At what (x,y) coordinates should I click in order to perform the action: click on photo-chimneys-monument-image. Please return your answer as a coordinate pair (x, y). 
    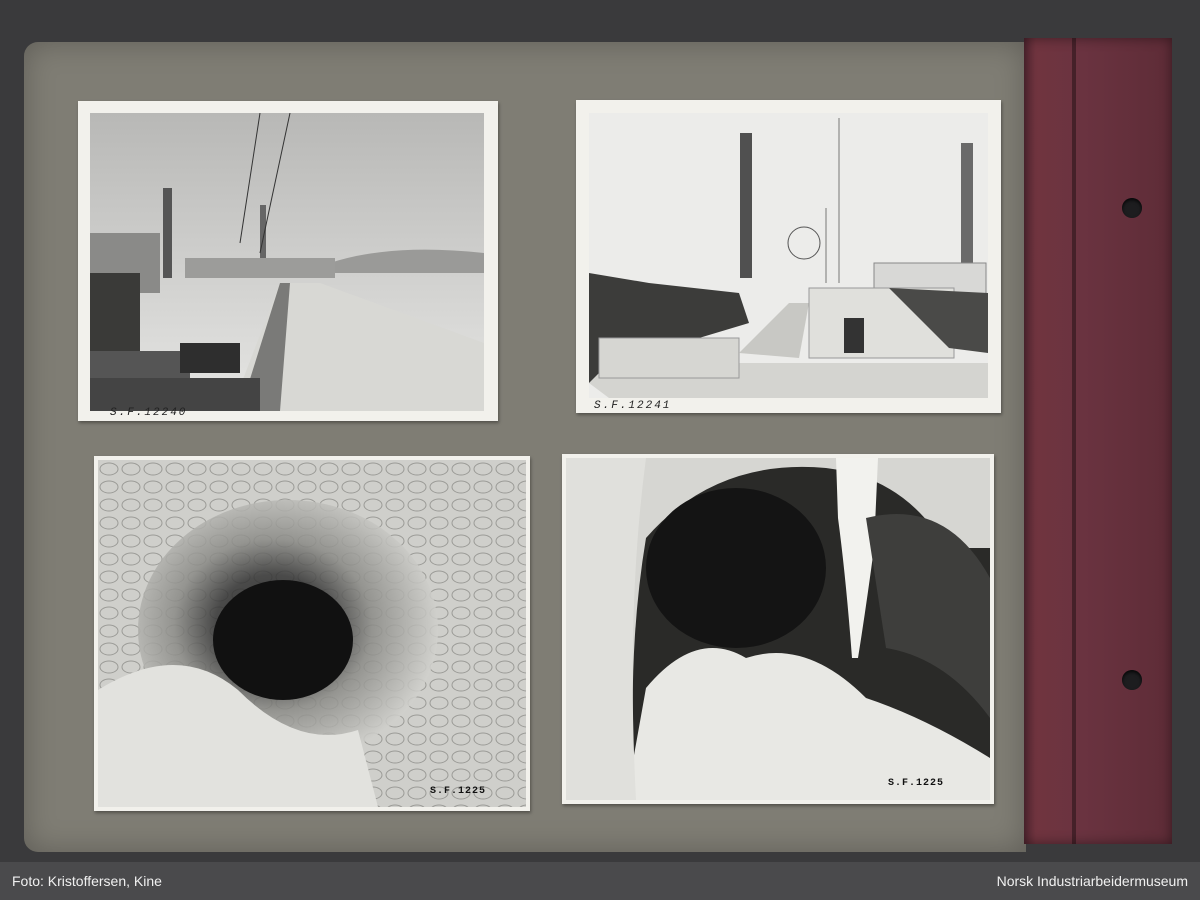
    Looking at the image, I should click on (788, 255).